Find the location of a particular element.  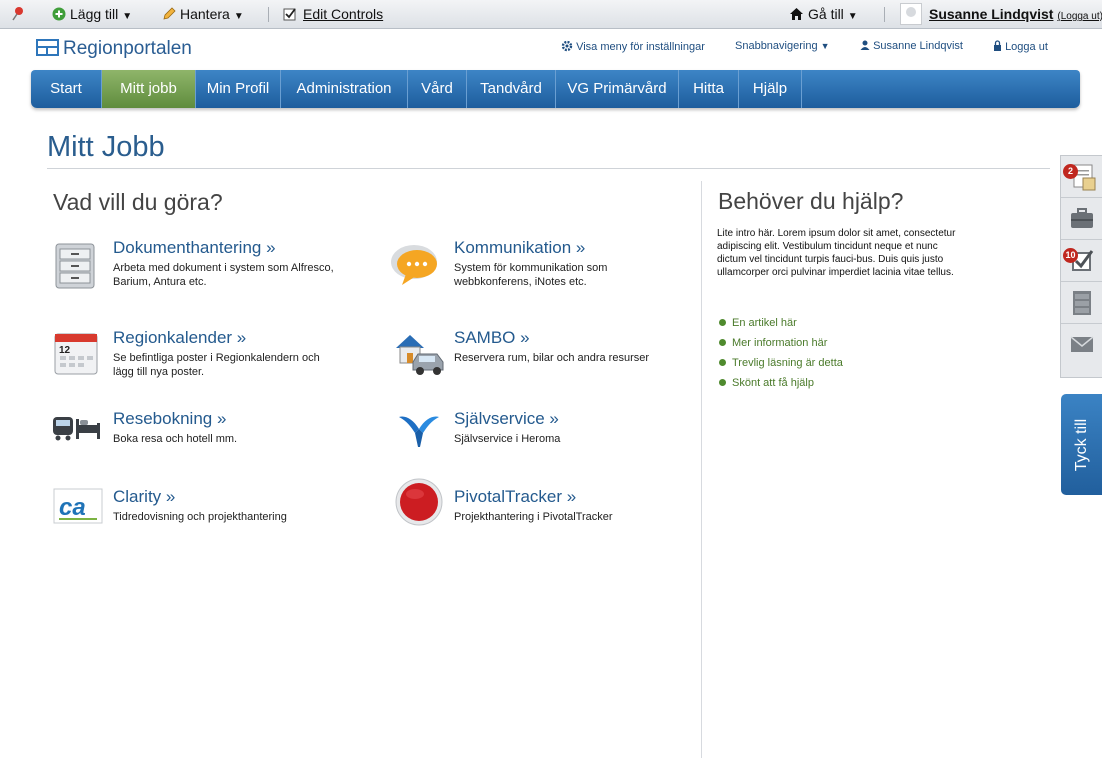

header-user-link: Susanne Lindqvist is located at coordinates (911, 46).